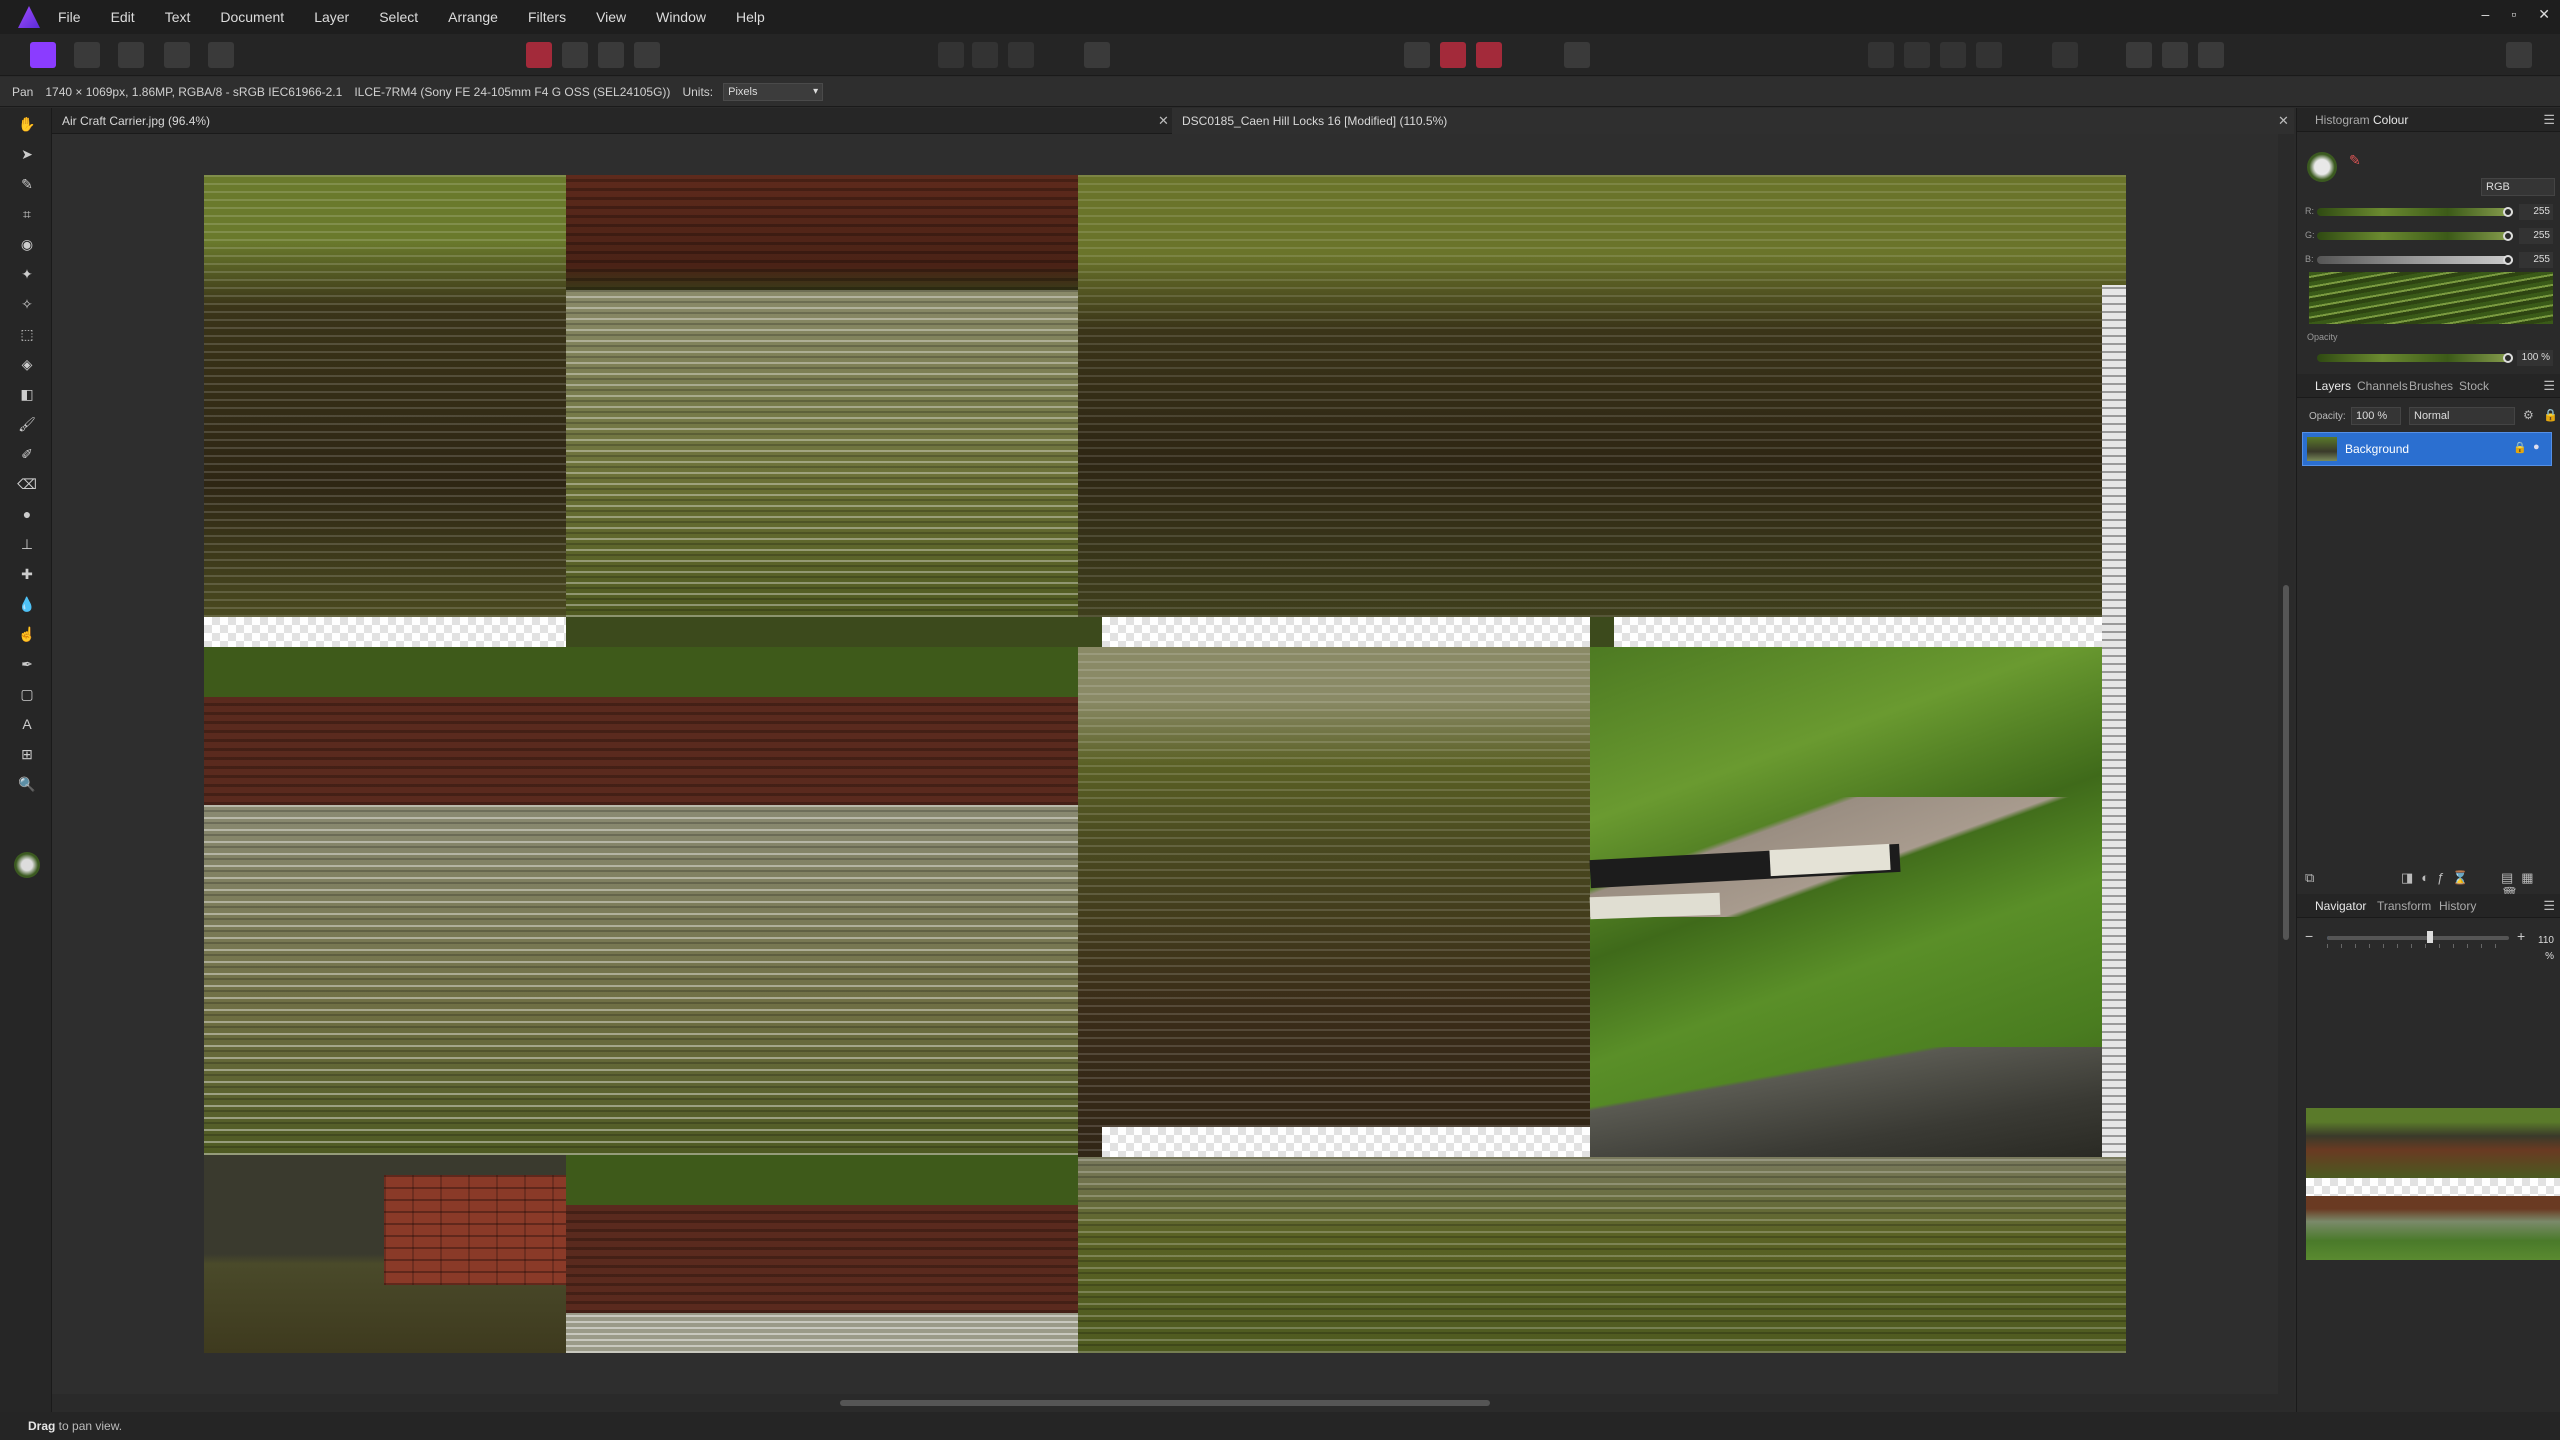 This screenshot has width=2560, height=1440. Describe the element at coordinates (131, 55) in the screenshot. I see `develop-persona-icon` at that location.